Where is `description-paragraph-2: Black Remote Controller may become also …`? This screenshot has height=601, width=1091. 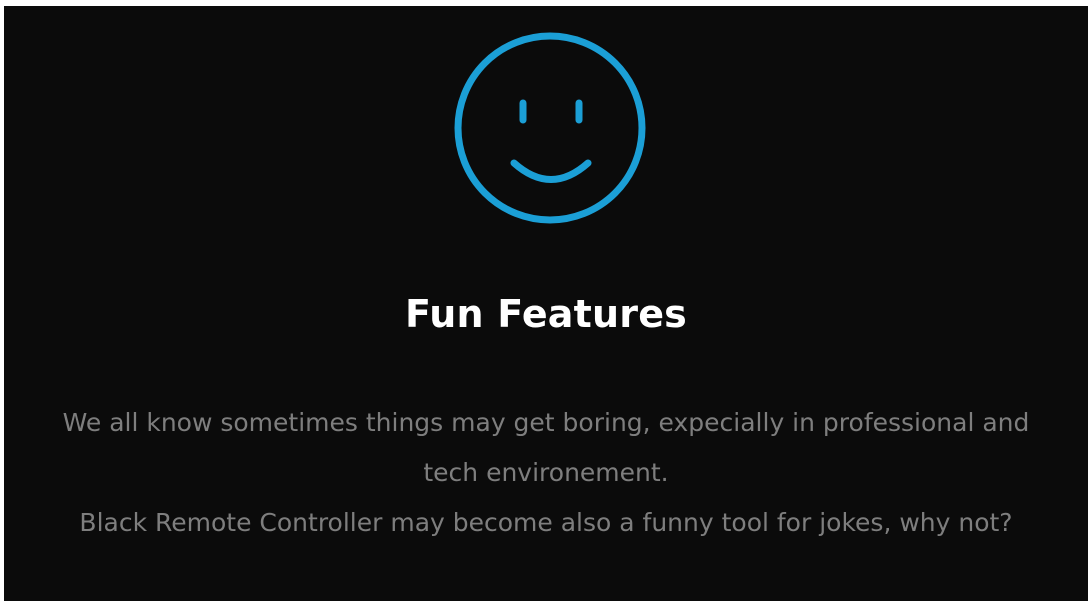 description-paragraph-2: Black Remote Controller may become also … is located at coordinates (546, 522).